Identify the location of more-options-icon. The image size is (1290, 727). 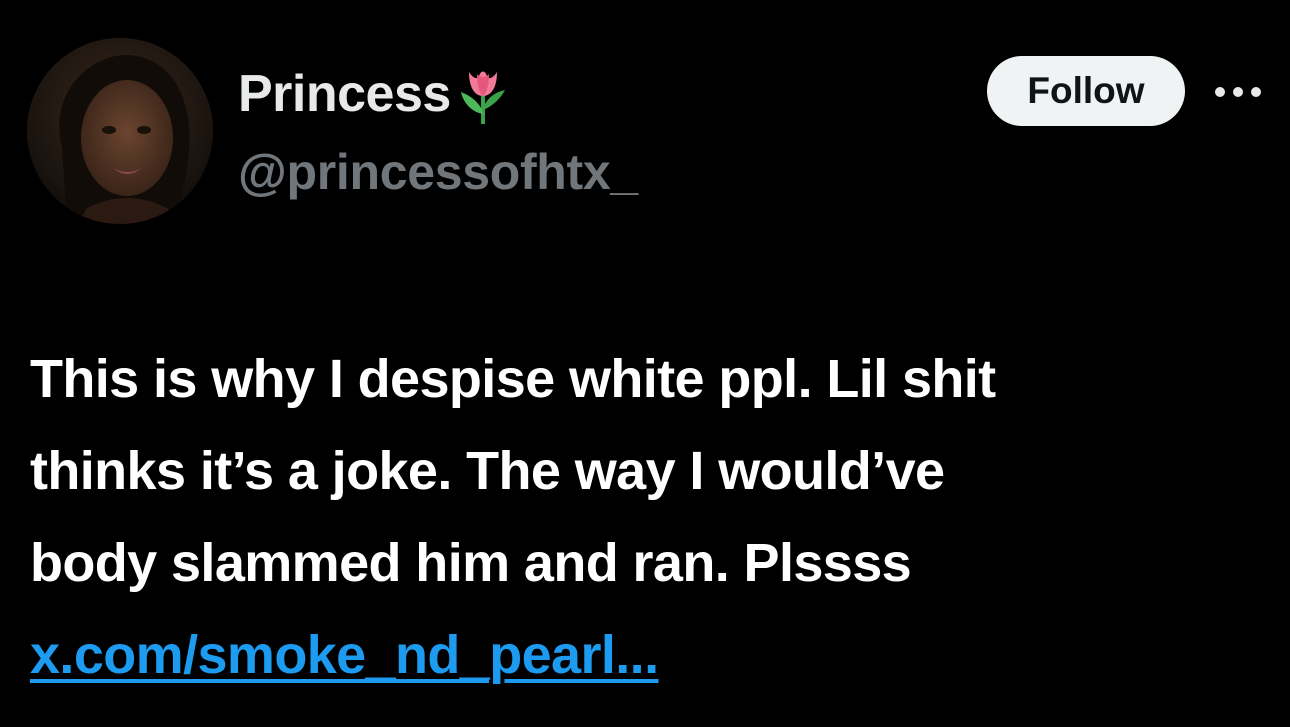
(1238, 92).